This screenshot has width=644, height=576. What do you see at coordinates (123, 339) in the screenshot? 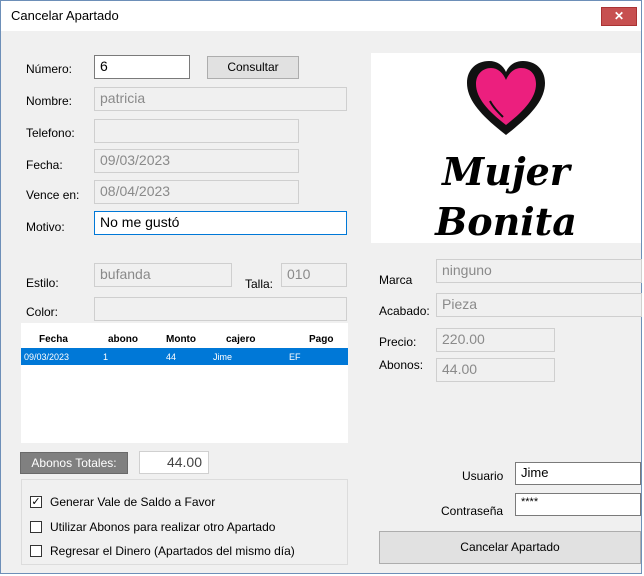
I see `grid-header-abono: abono` at bounding box center [123, 339].